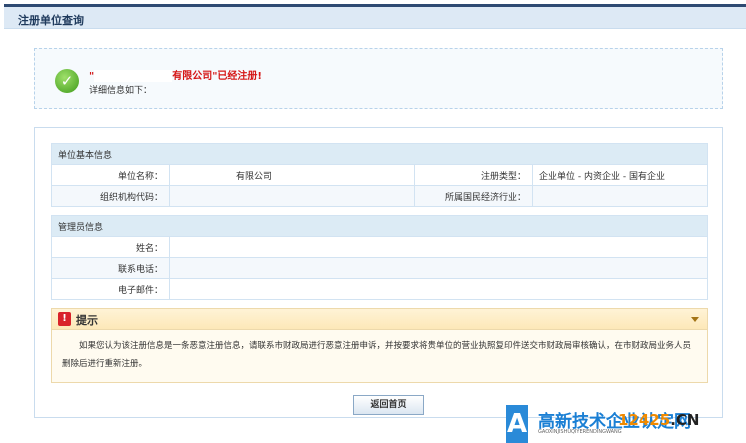 Image resolution: width=746 pixels, height=443 pixels. What do you see at coordinates (379, 319) in the screenshot?
I see `tip-header: ! 提示` at bounding box center [379, 319].